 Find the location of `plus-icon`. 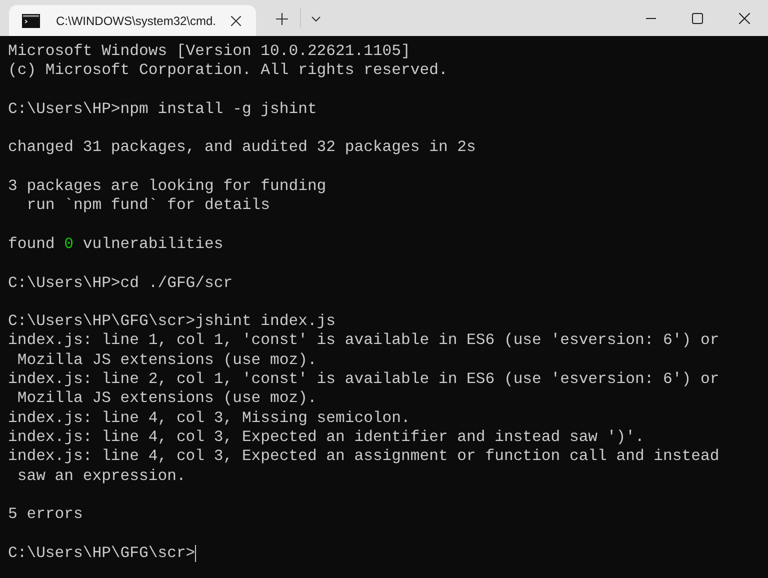

plus-icon is located at coordinates (282, 19).